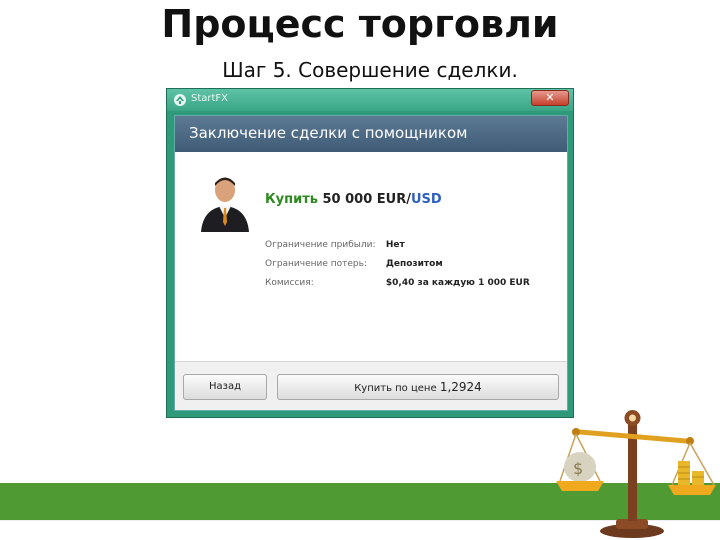  I want to click on close-icon: ✕, so click(550, 97).